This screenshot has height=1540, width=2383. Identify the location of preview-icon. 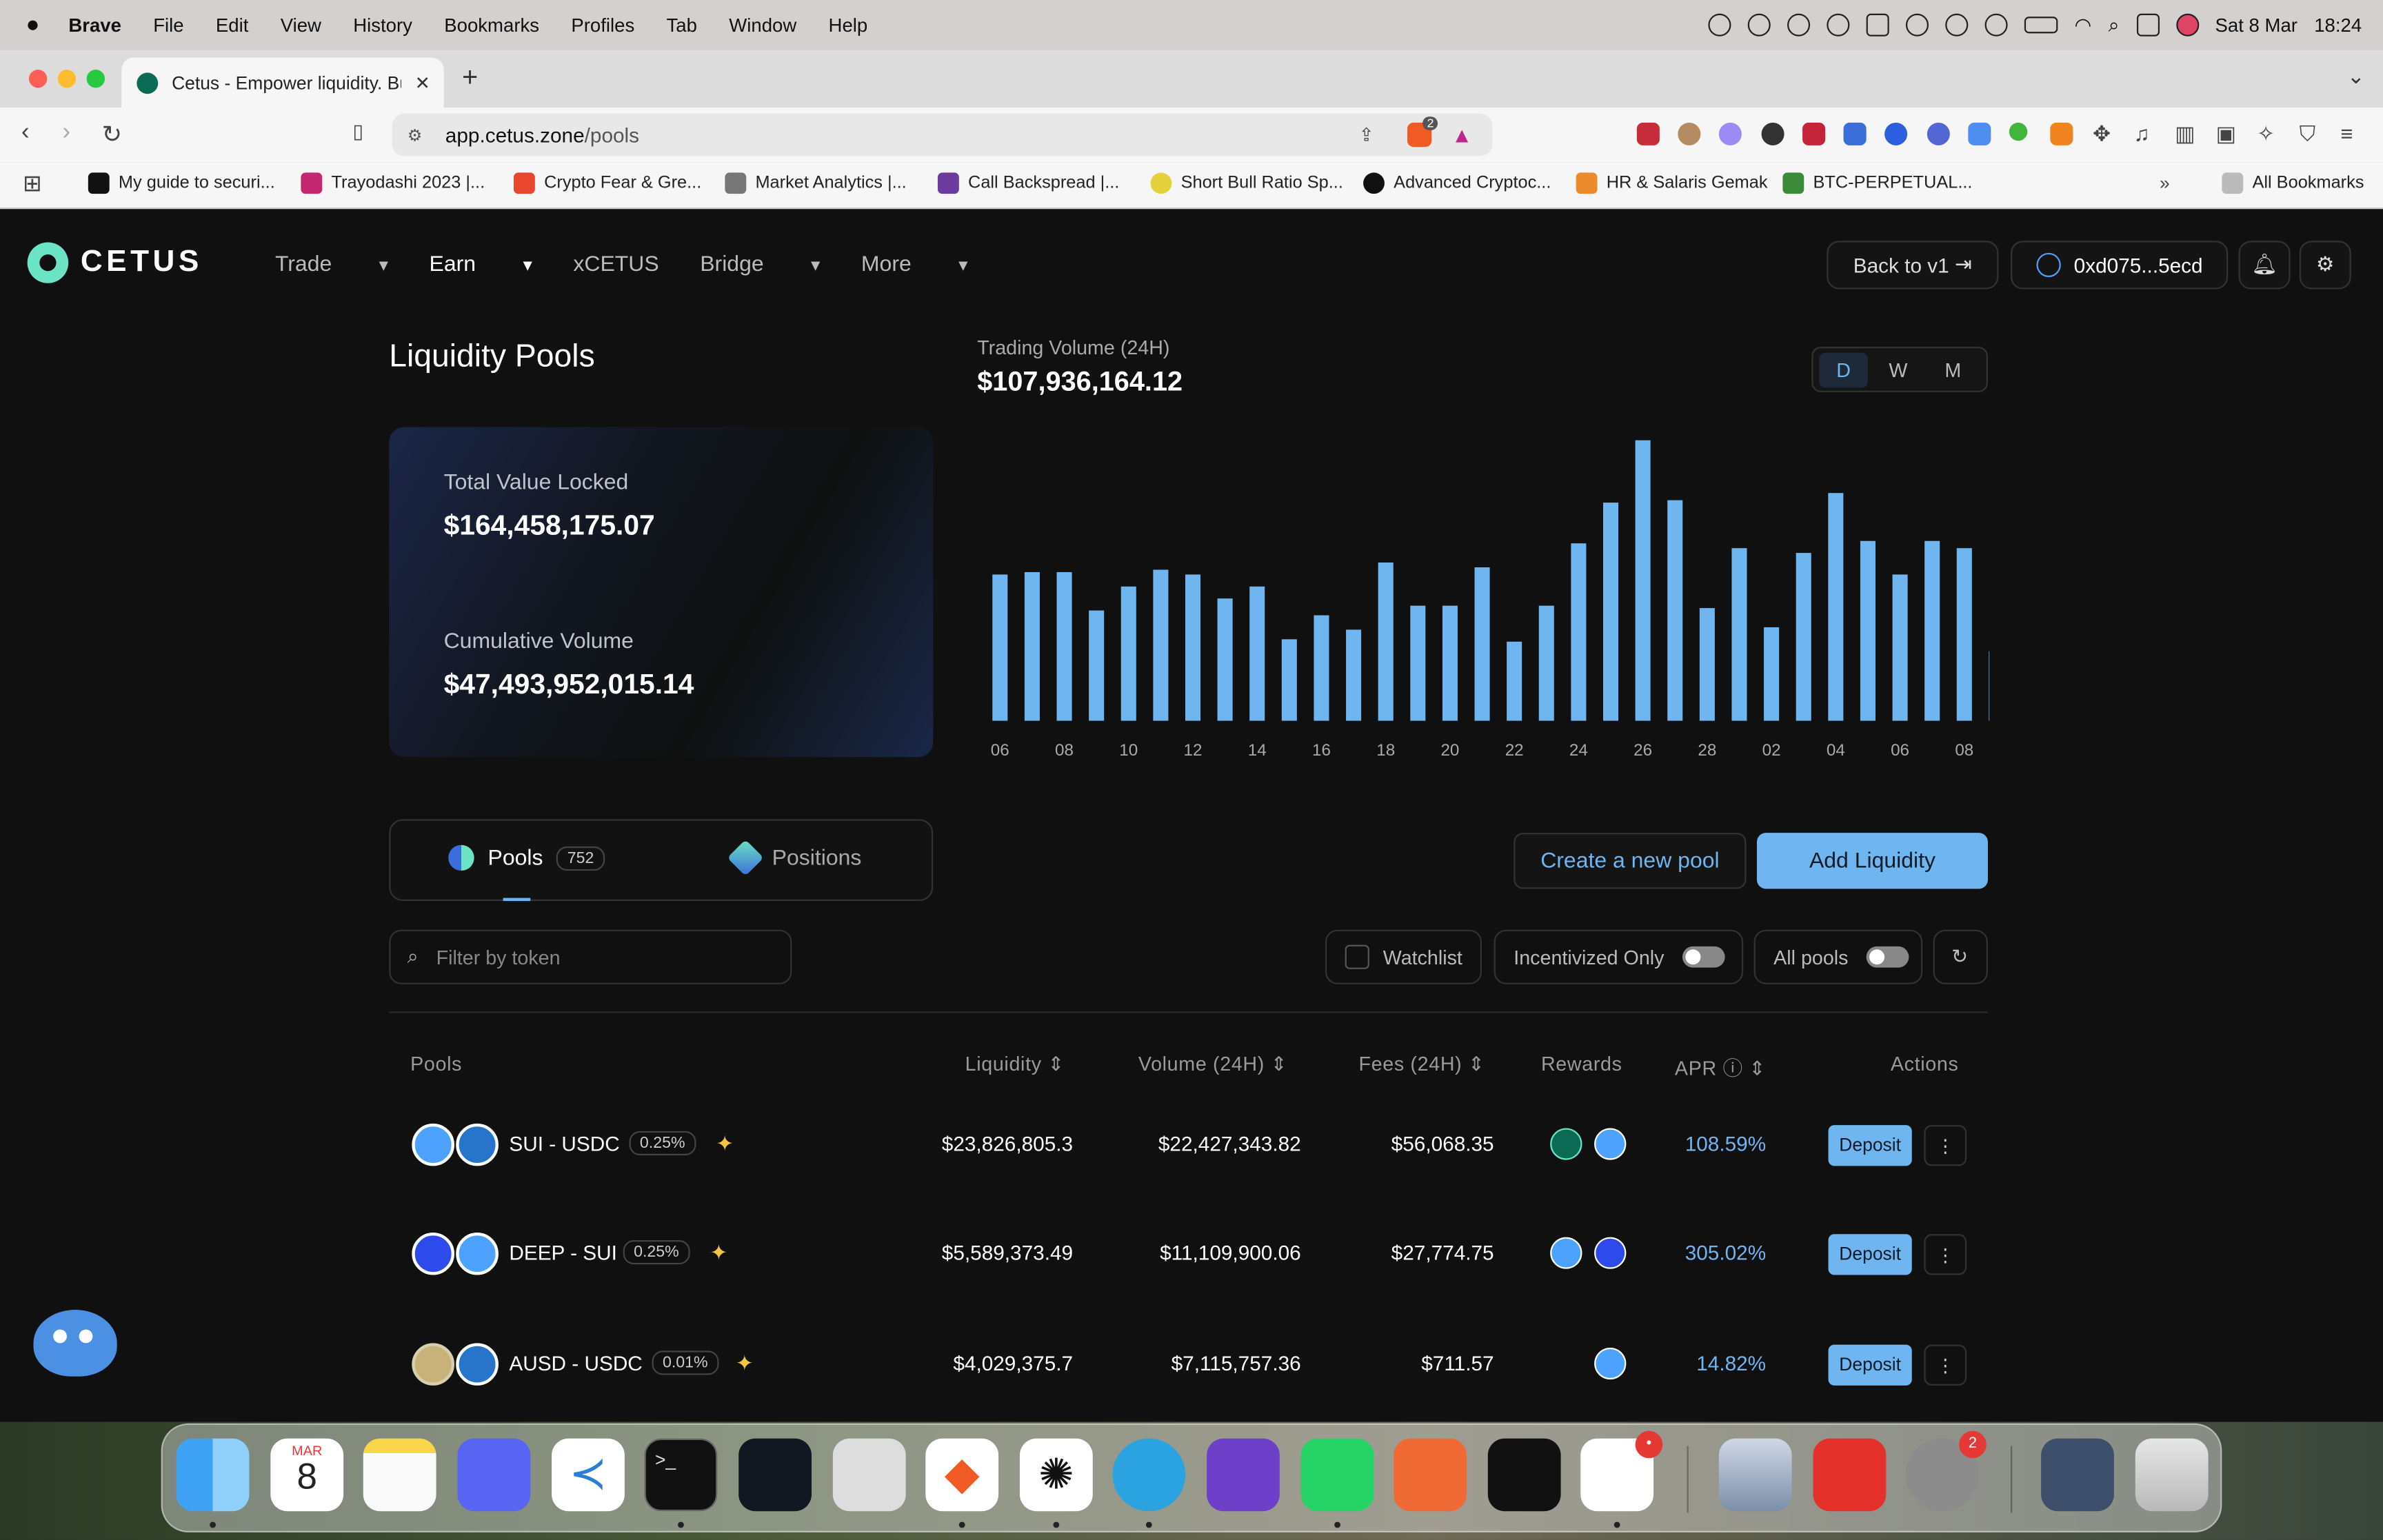
(1755, 1475).